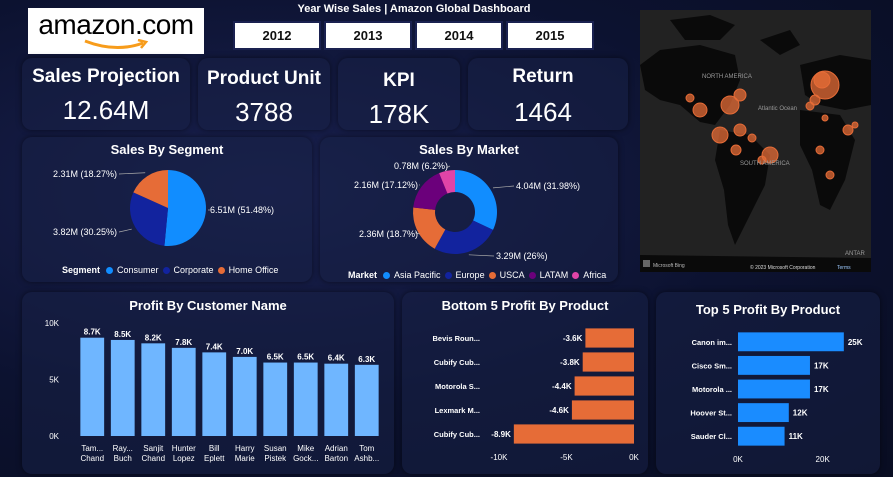 The height and width of the screenshot is (477, 893). I want to click on donut-label-asia-pacific: 4.04M (31.98%), so click(548, 186).